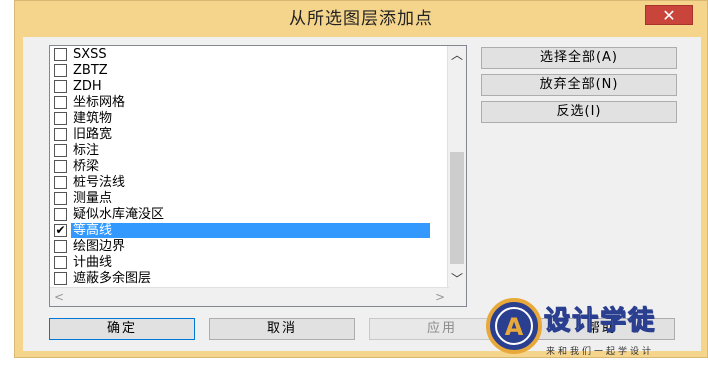  What do you see at coordinates (579, 85) in the screenshot?
I see `deselect-all-button: 放弃全部(N)` at bounding box center [579, 85].